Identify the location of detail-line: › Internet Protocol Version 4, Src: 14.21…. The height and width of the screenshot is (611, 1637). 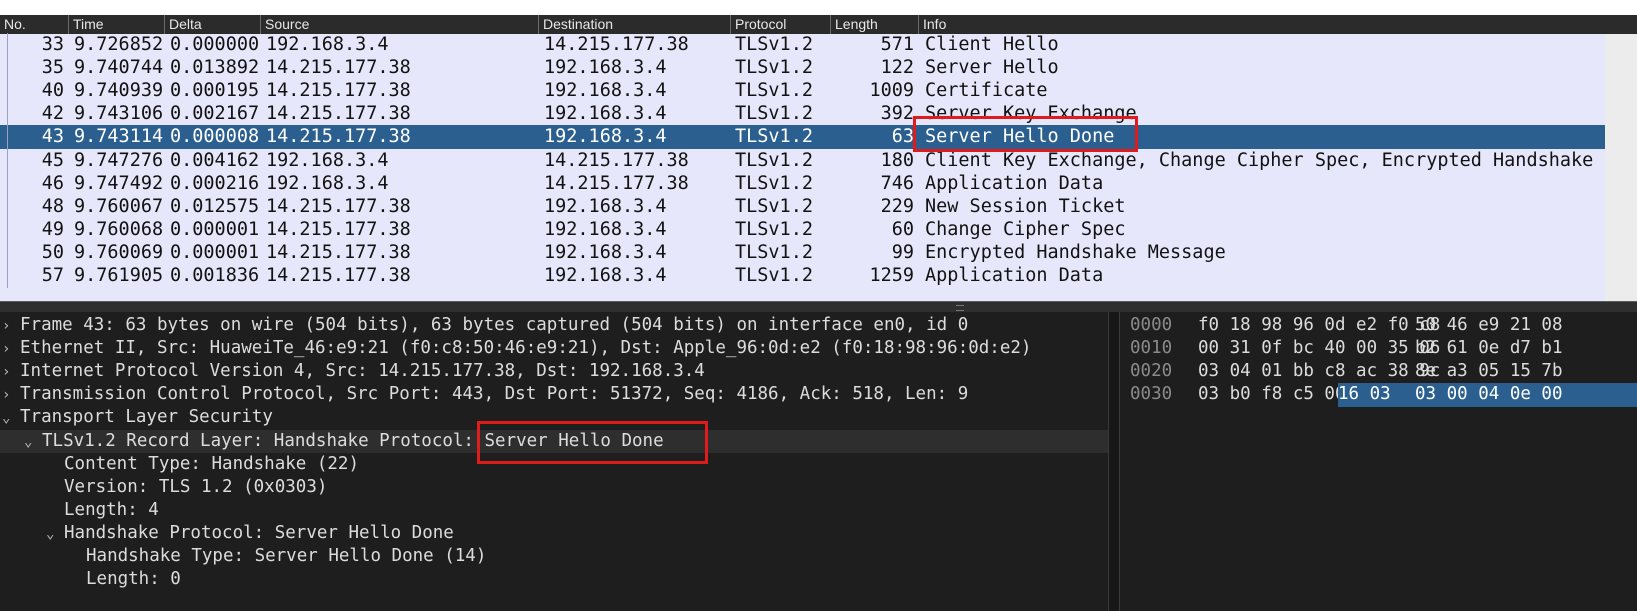
(555, 372).